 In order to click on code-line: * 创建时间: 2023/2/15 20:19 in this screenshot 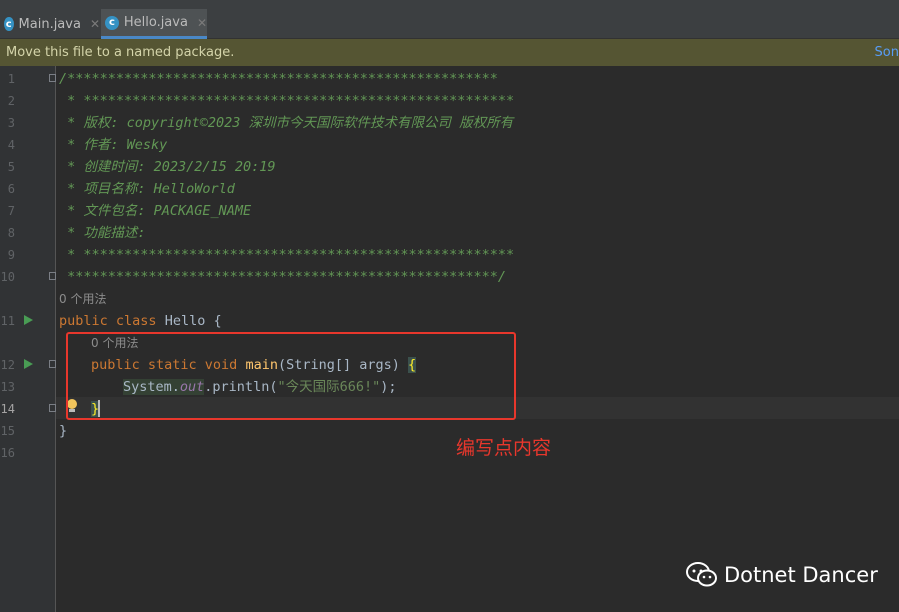, I will do `click(167, 167)`.